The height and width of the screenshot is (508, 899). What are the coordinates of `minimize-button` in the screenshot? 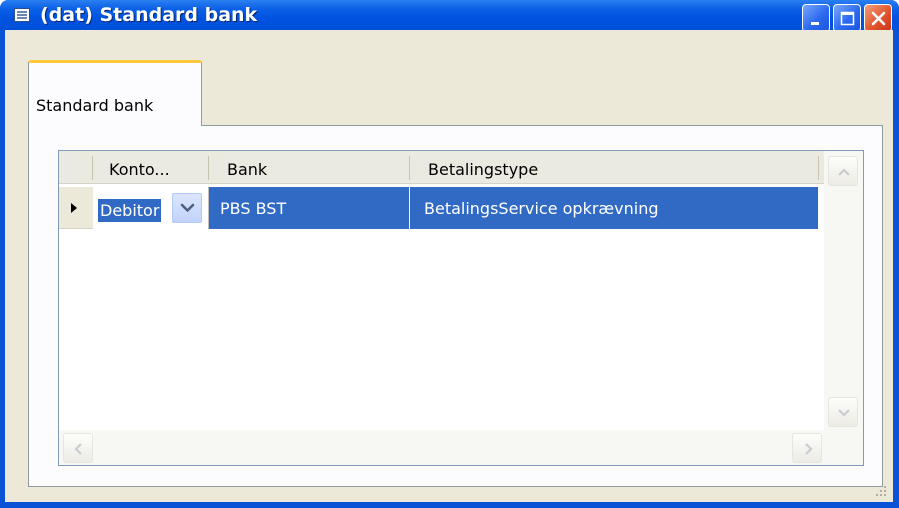 It's located at (816, 18).